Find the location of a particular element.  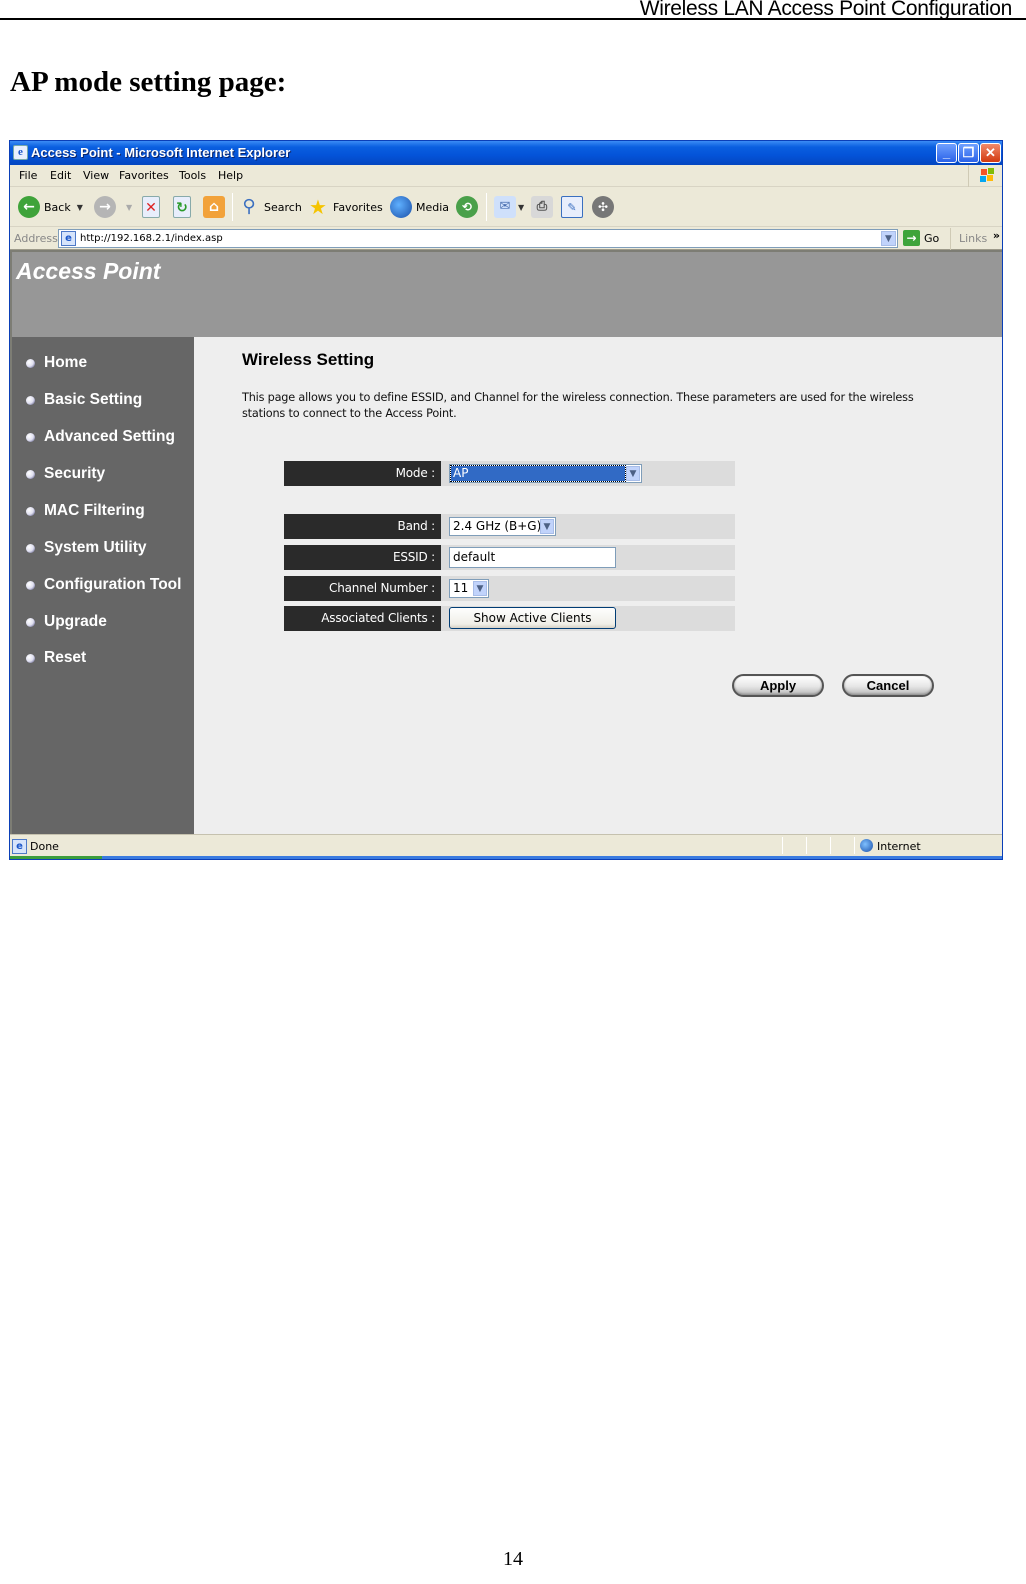

channel-value: 11 is located at coordinates (461, 588).